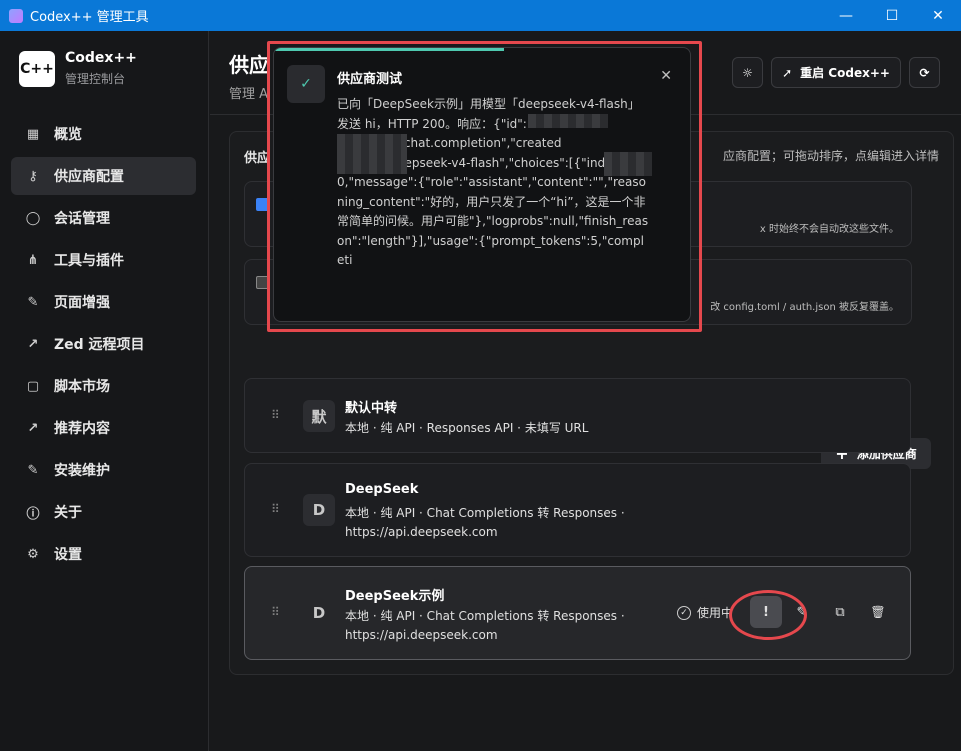 The width and height of the screenshot is (961, 751). I want to click on trash-icon: 🗑, so click(878, 612).